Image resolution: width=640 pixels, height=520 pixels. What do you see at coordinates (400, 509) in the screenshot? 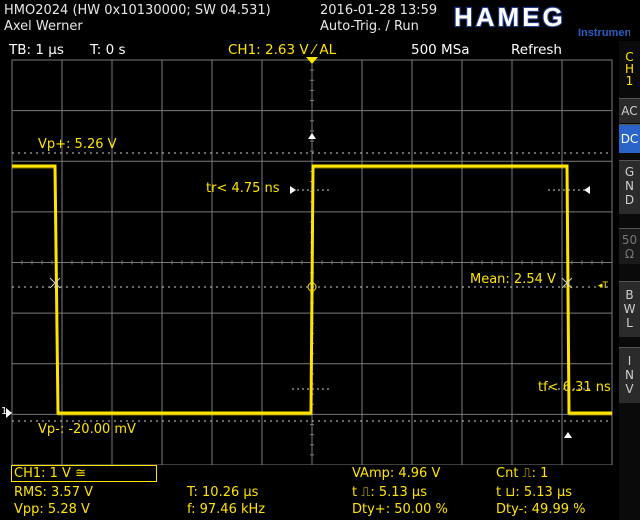
I see `pos-duty-readout: Dty+: 50.00 %` at bounding box center [400, 509].